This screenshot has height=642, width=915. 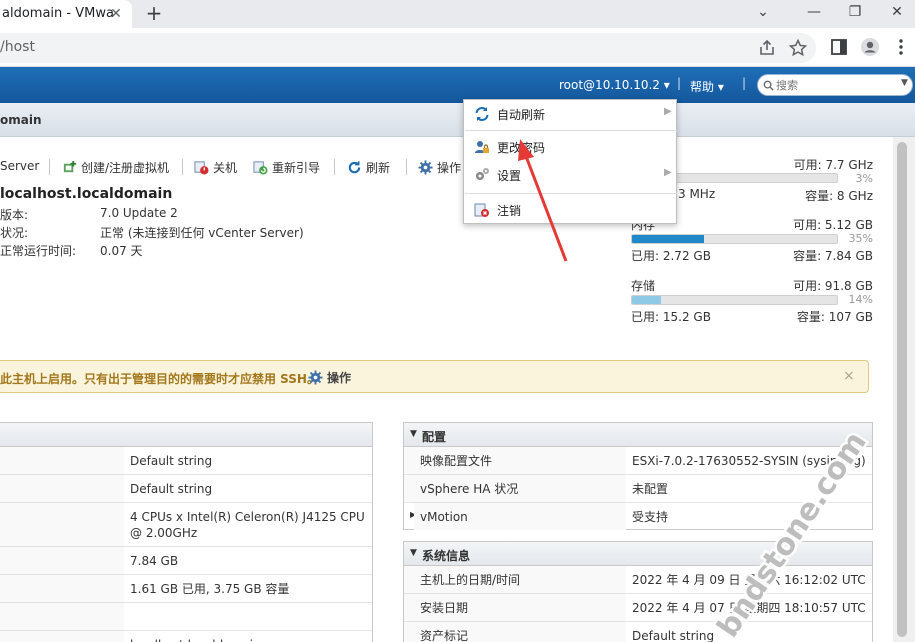 I want to click on table-cell: 未配置, so click(x=650, y=489).